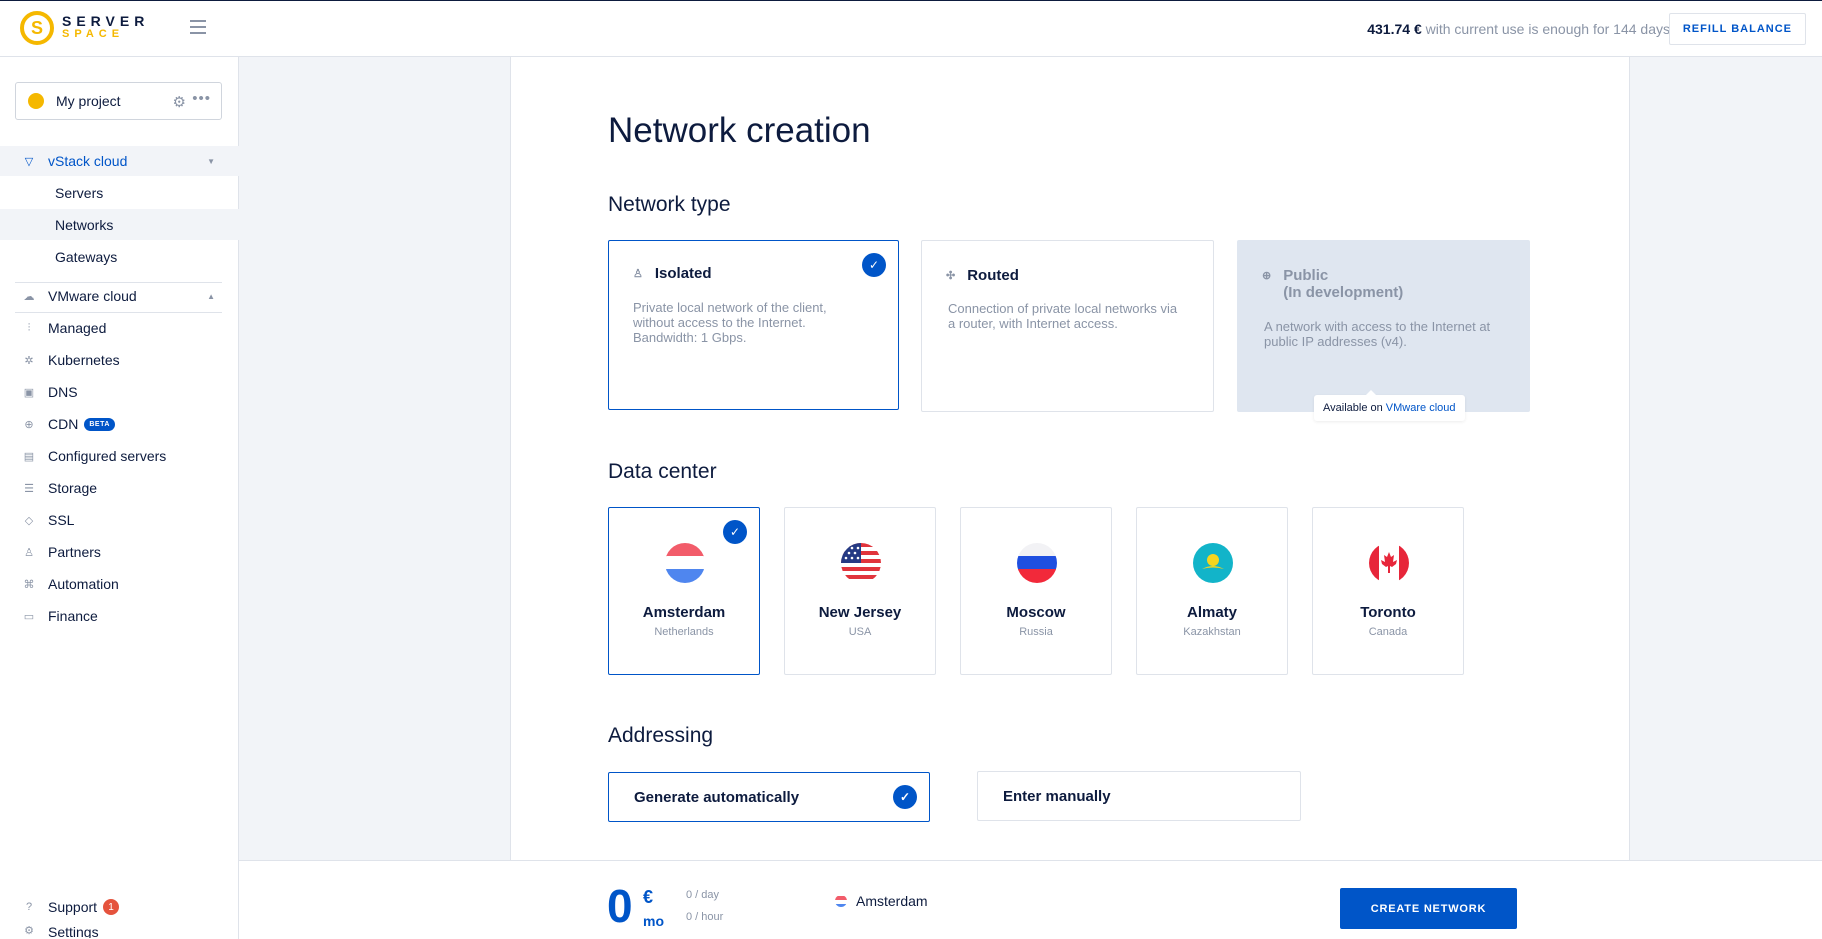 The image size is (1822, 939). What do you see at coordinates (29, 488) in the screenshot?
I see `storage-icon: ☰` at bounding box center [29, 488].